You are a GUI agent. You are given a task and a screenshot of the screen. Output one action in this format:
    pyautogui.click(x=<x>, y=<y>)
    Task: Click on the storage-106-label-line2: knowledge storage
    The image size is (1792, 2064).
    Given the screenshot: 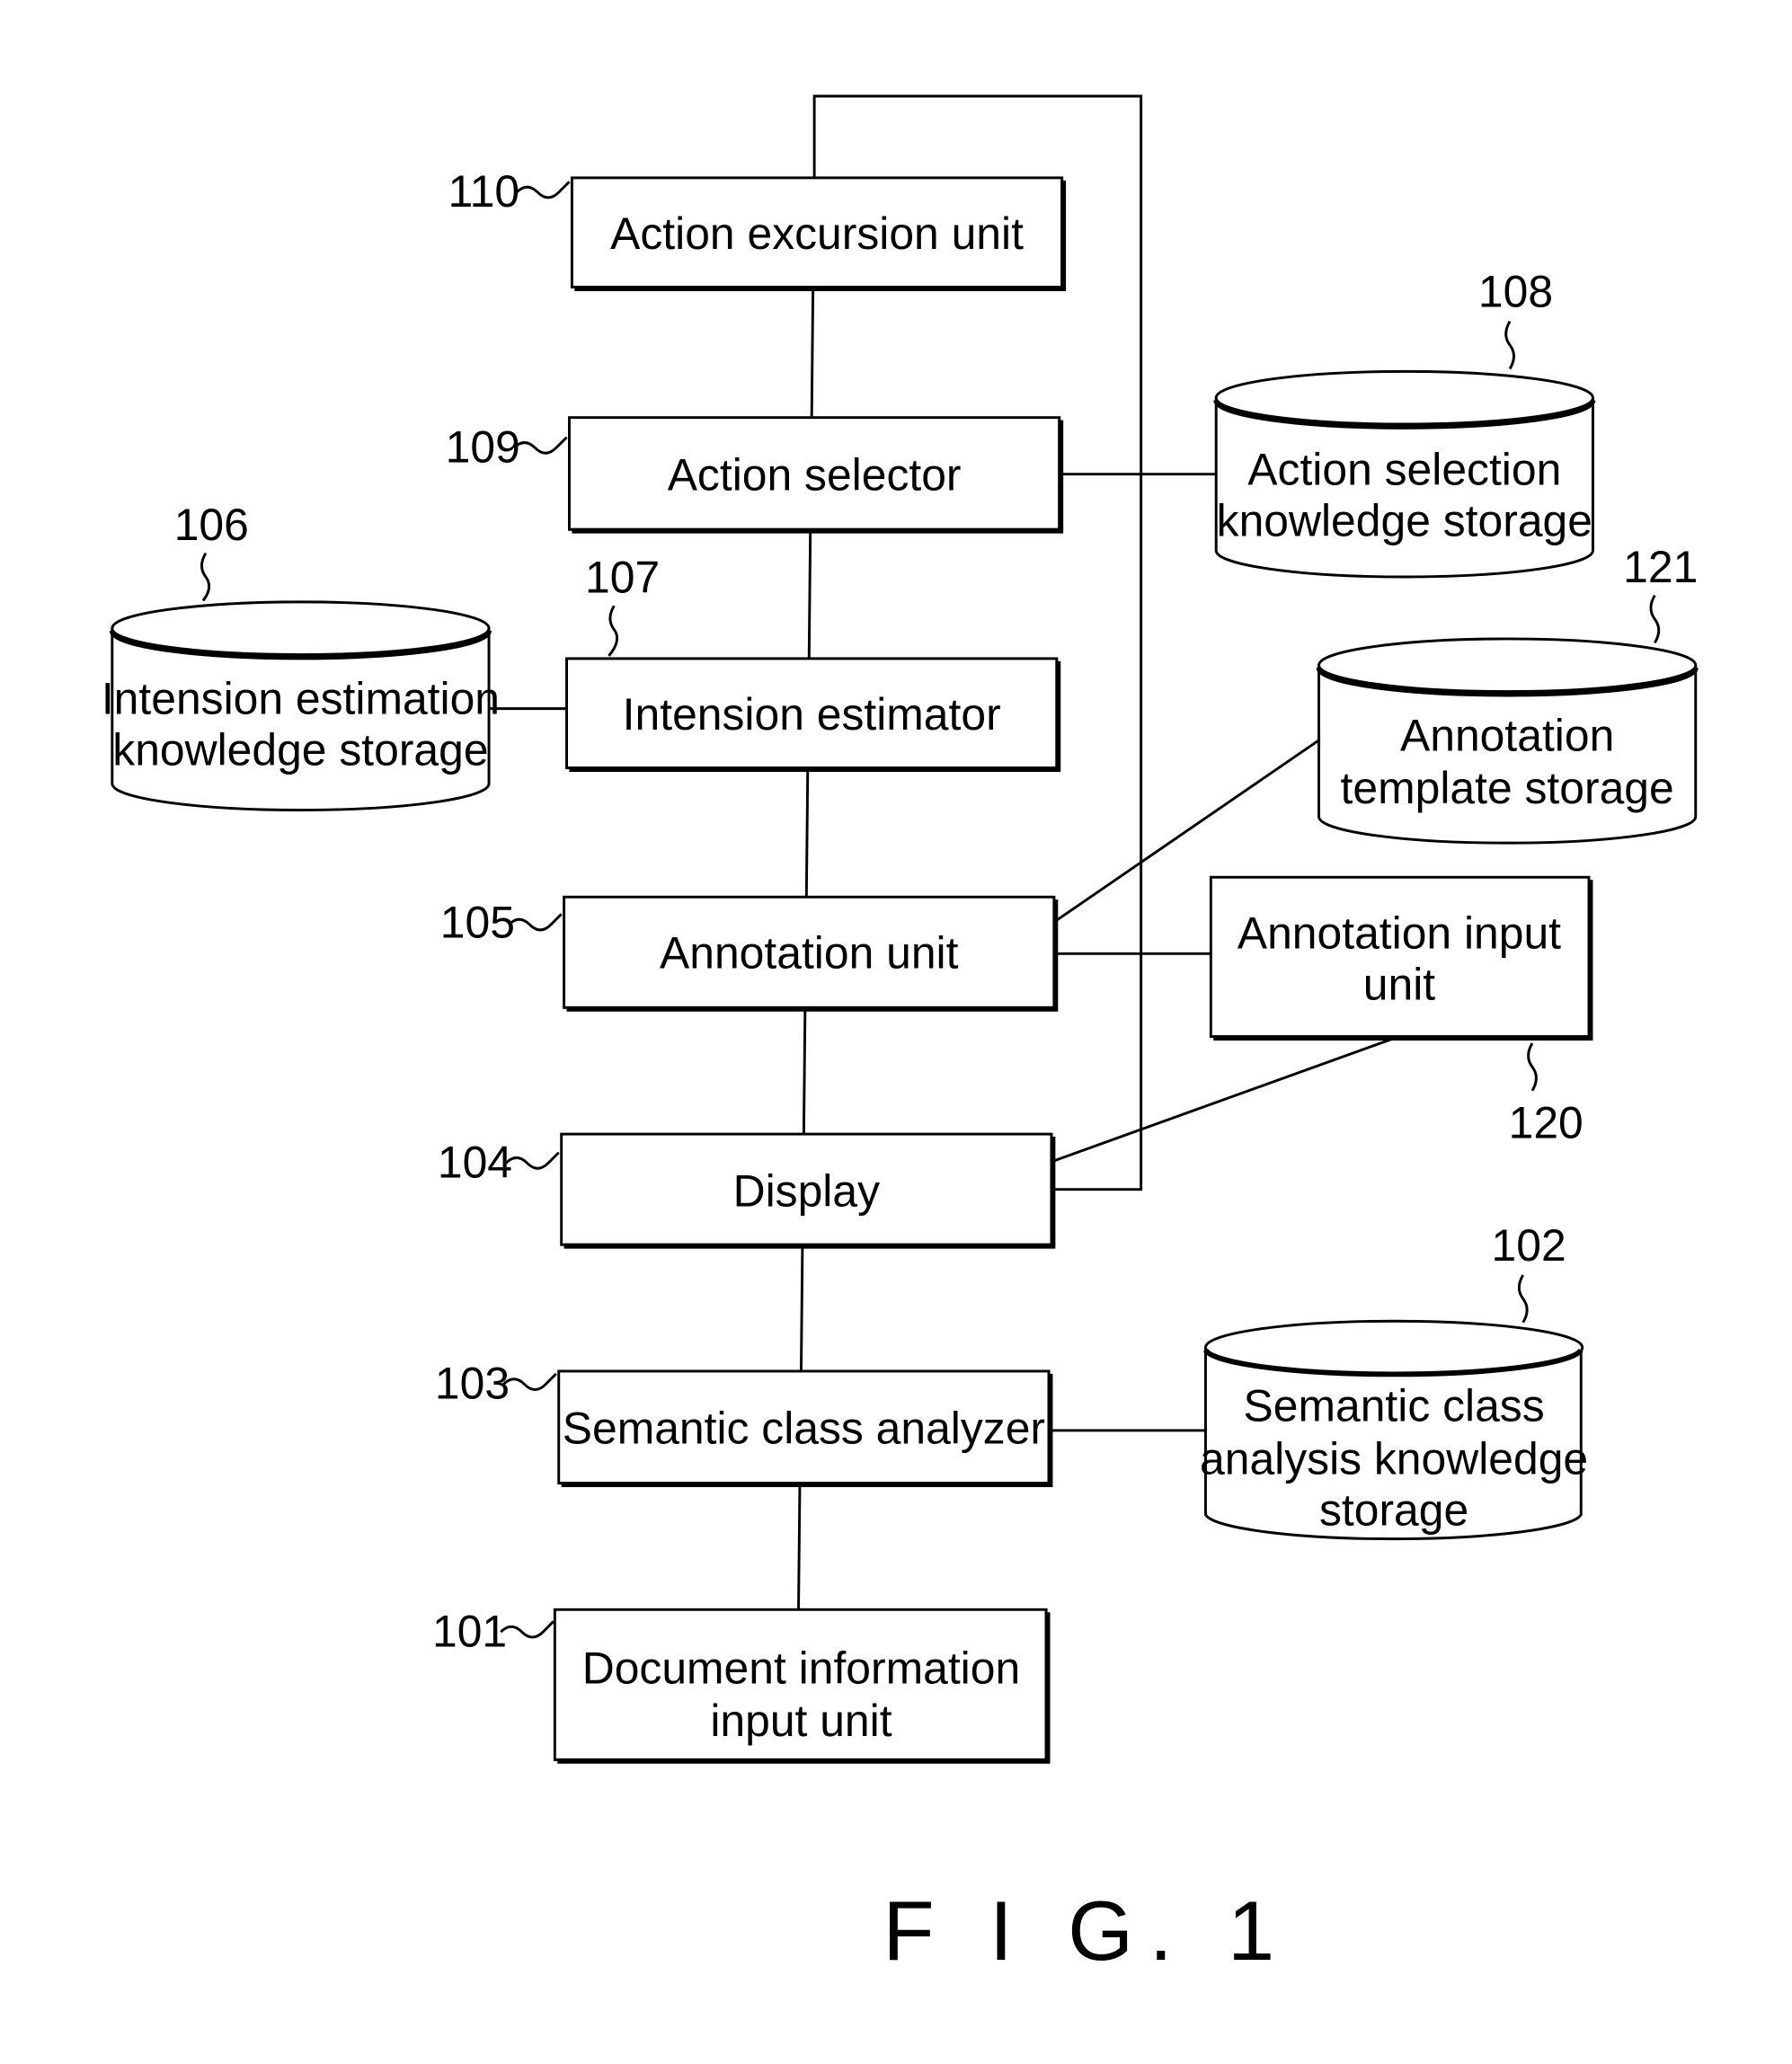 What is the action you would take?
    pyautogui.click(x=300, y=750)
    